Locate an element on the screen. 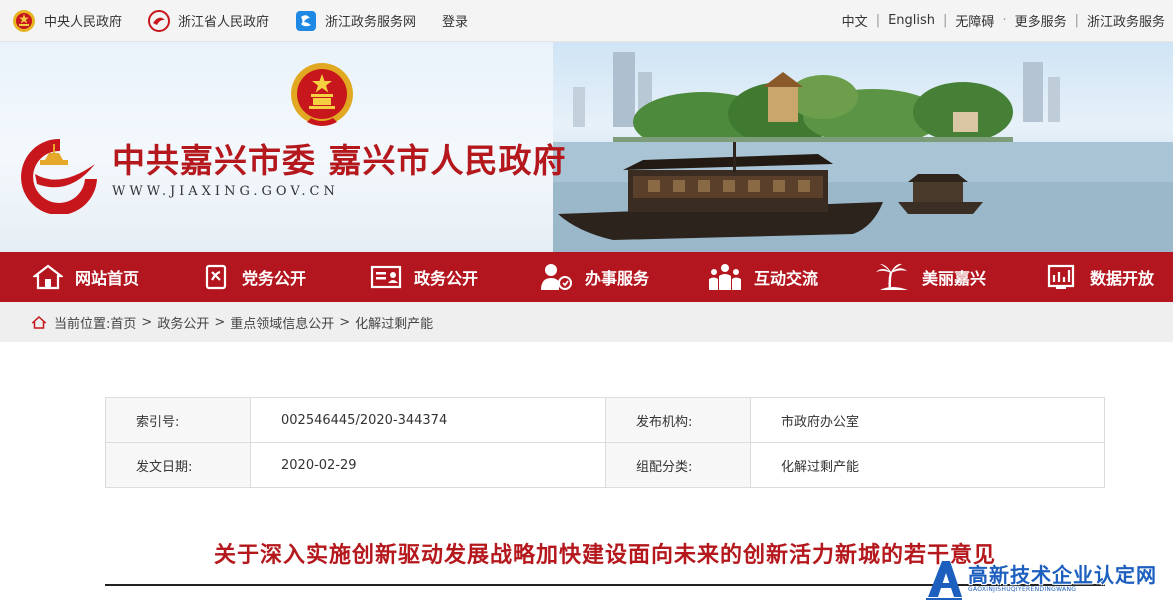 The height and width of the screenshot is (603, 1173). breadcrumb-prefix: 当前位置: is located at coordinates (82, 324).